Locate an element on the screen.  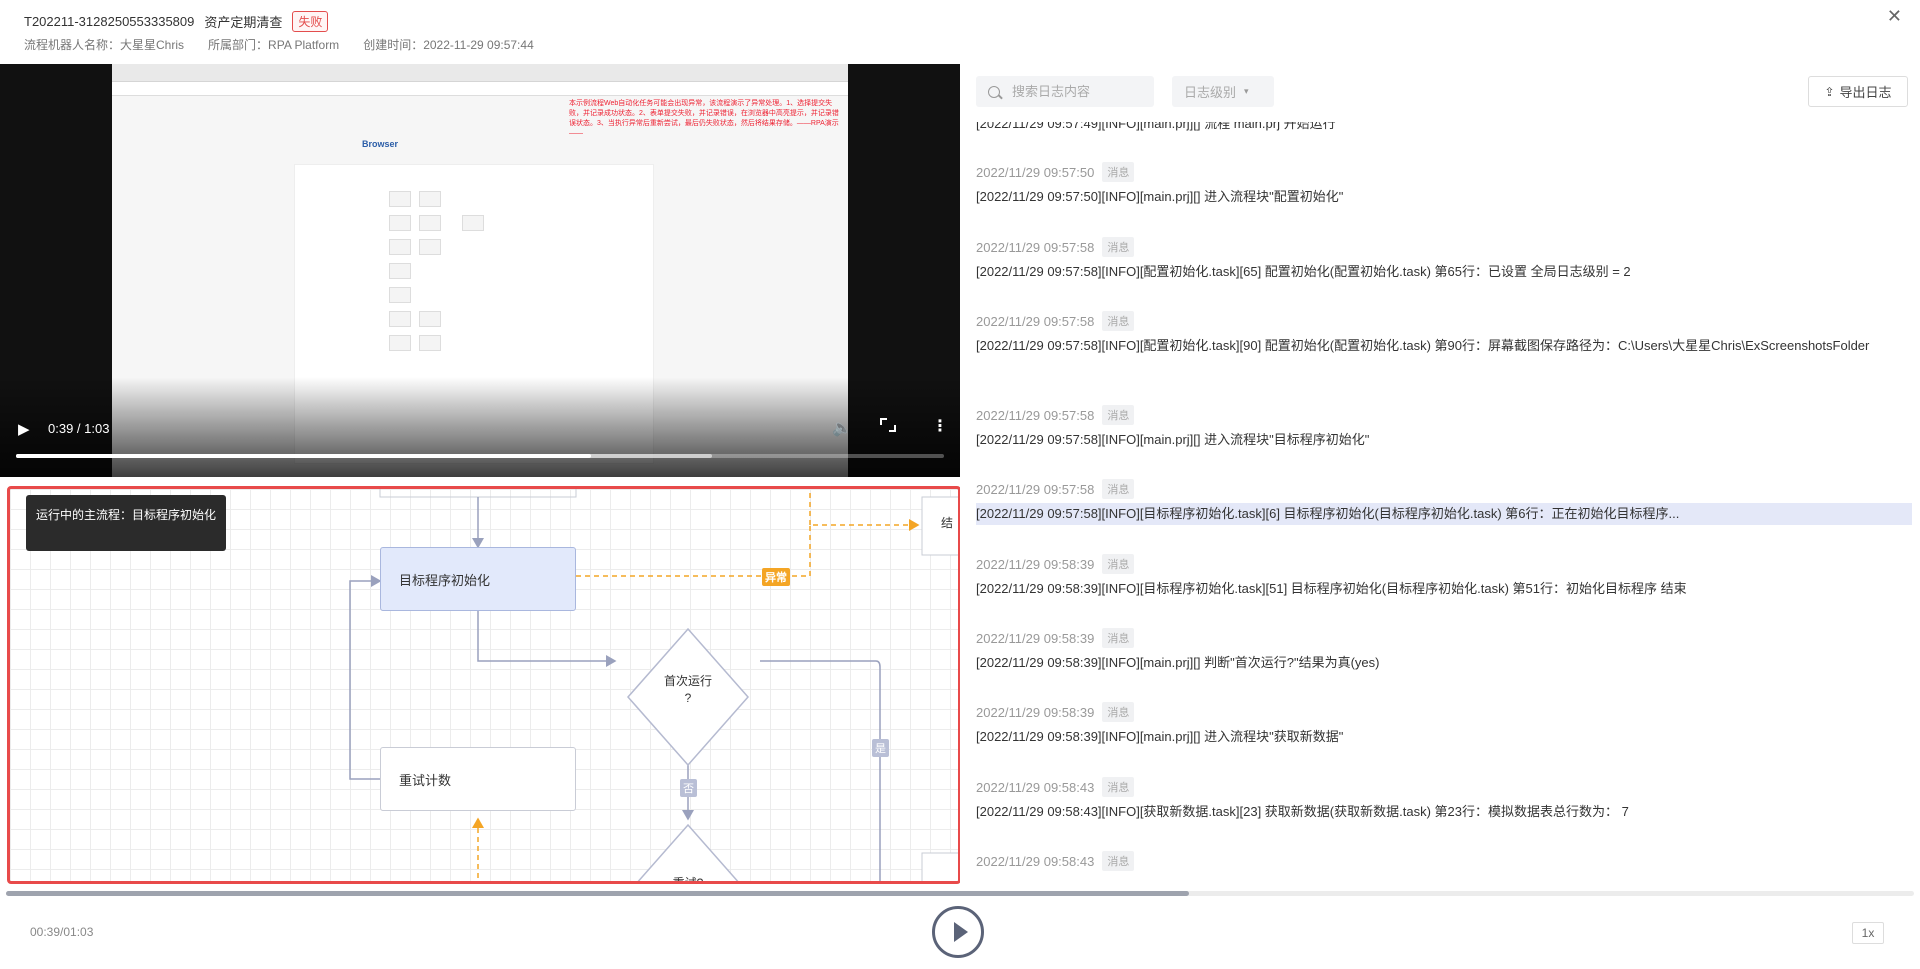
video-progress-bar is located at coordinates (480, 456).